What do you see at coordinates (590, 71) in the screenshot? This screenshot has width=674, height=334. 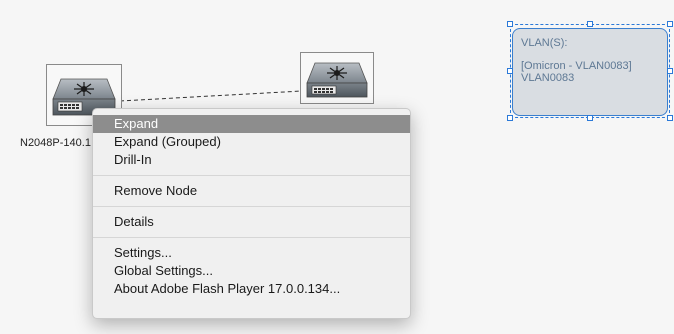 I see `selection-outline` at bounding box center [590, 71].